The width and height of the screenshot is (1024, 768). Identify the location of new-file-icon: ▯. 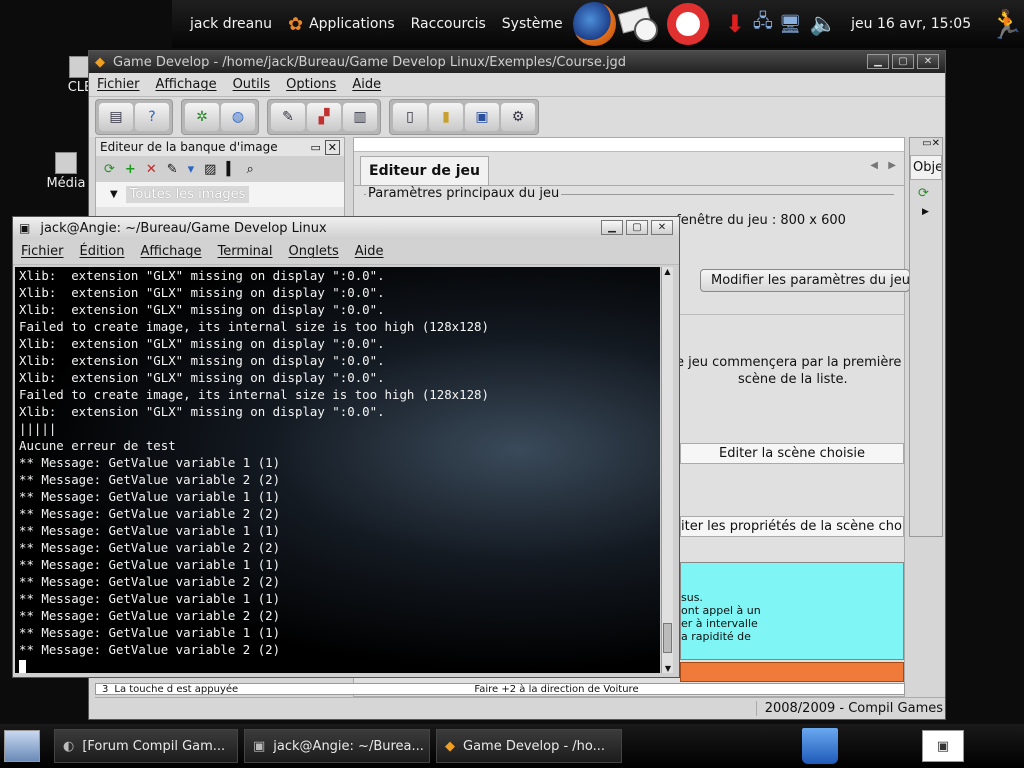
(410, 117).